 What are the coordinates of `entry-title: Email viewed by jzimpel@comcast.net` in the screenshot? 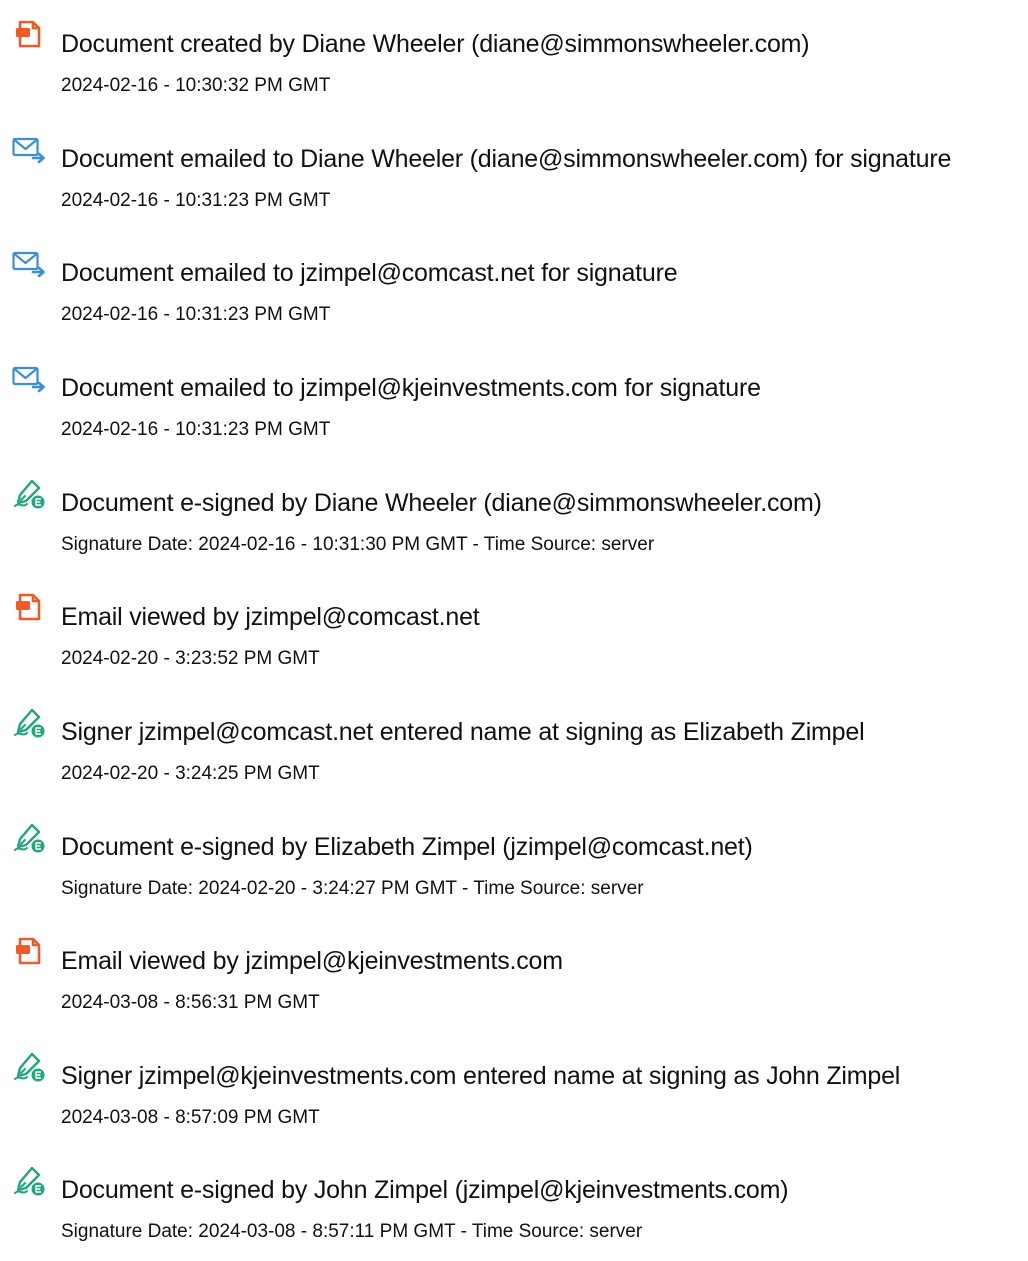 It's located at (270, 617).